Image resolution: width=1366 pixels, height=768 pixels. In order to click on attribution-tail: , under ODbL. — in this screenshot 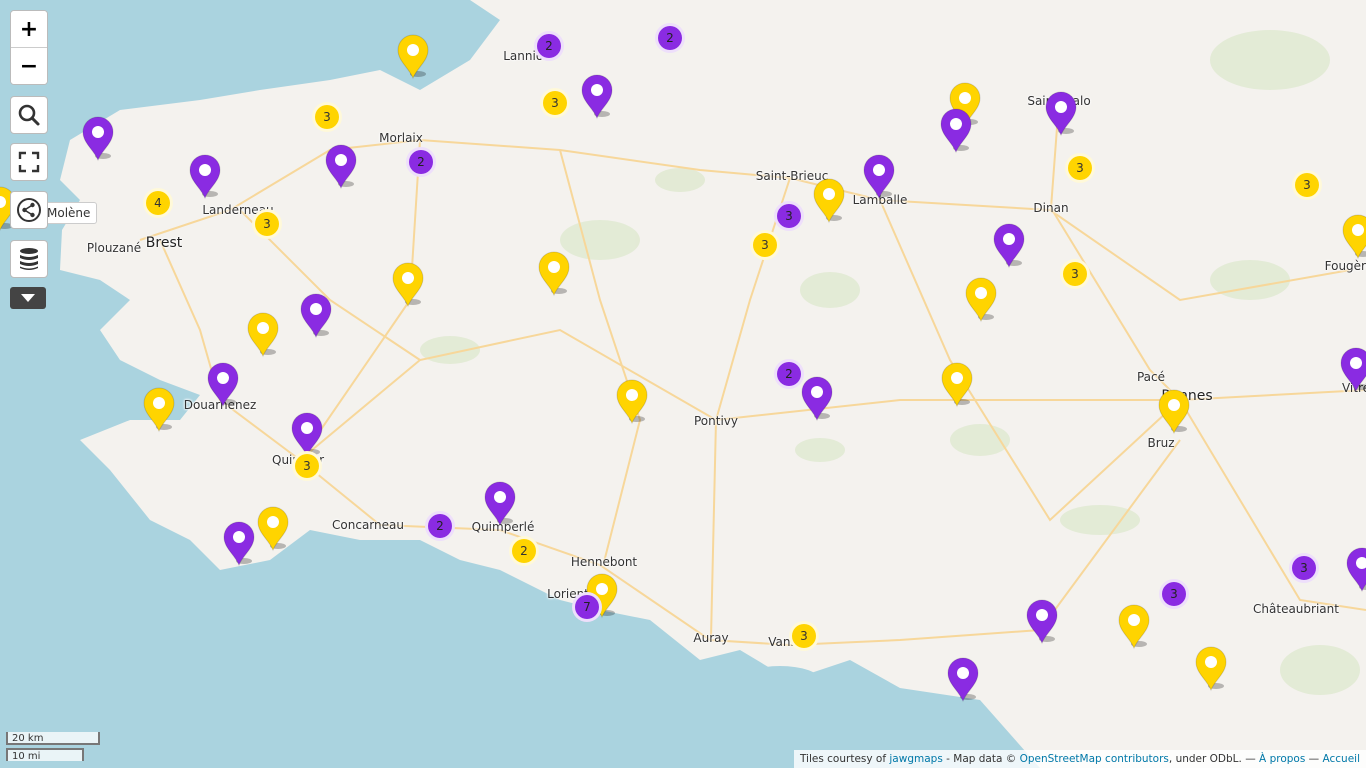, I will do `click(1214, 759)`.